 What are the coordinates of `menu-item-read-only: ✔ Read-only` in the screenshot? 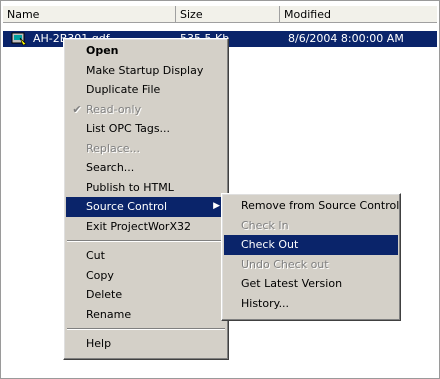 It's located at (146, 110).